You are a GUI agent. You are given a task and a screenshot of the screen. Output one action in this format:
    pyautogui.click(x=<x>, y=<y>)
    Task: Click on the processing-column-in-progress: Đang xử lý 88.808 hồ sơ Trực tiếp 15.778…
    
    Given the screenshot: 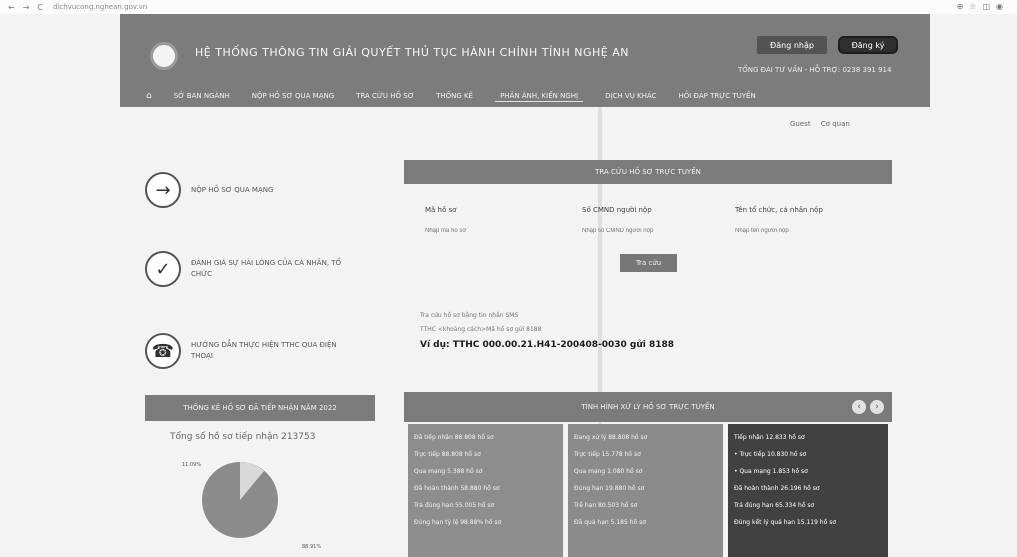 What is the action you would take?
    pyautogui.click(x=645, y=490)
    